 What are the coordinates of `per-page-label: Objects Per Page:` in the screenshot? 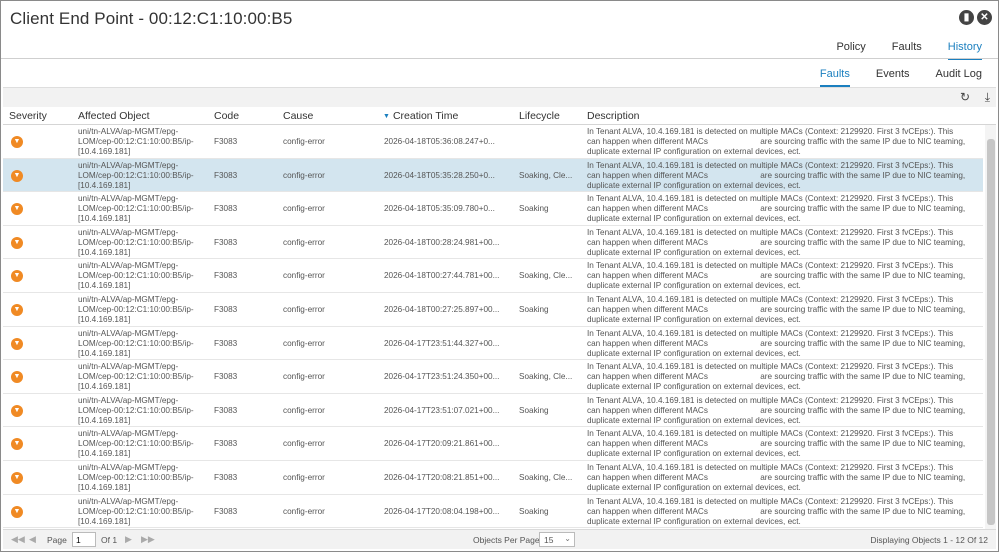 It's located at (507, 540).